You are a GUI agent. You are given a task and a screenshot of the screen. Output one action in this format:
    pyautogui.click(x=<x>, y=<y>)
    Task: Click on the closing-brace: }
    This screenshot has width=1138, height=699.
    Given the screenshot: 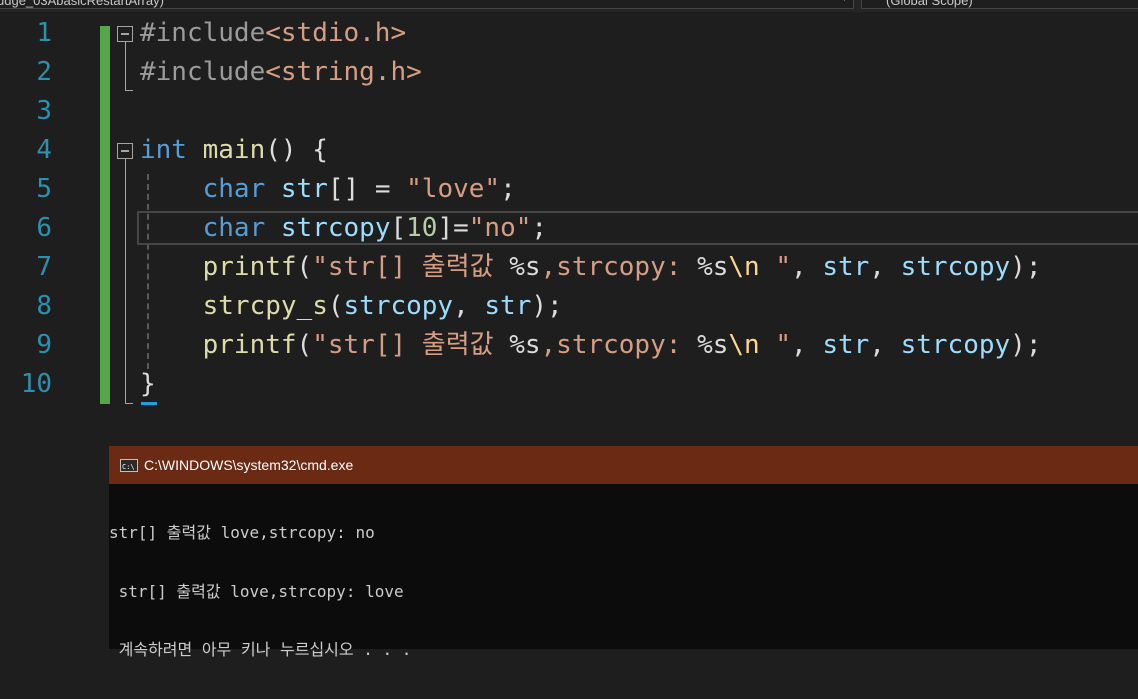 What is the action you would take?
    pyautogui.click(x=148, y=384)
    